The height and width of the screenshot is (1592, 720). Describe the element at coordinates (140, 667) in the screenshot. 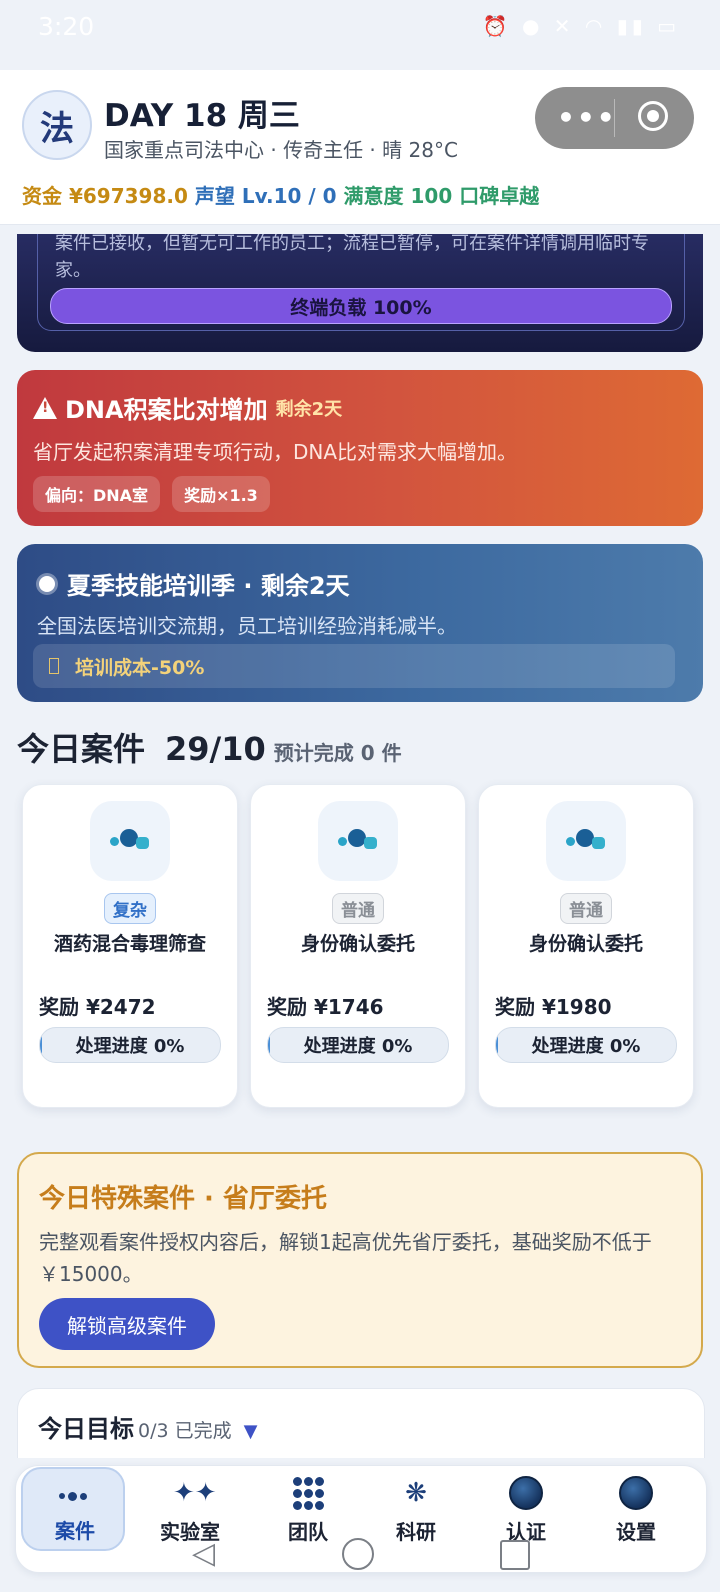

I see `perk-text: 培训成本-50%` at that location.